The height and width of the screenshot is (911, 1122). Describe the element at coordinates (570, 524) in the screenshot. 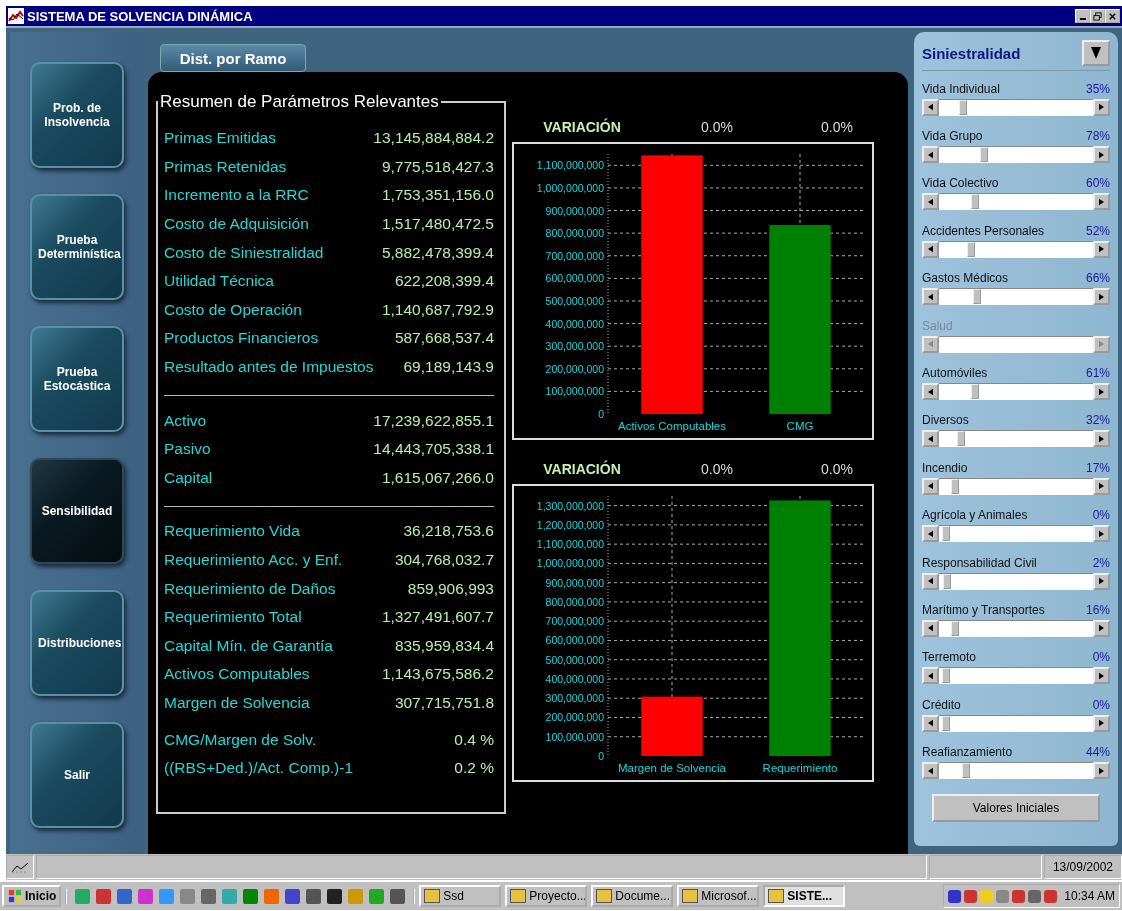

I see `axis-tick-label: 1,200,000,000` at that location.